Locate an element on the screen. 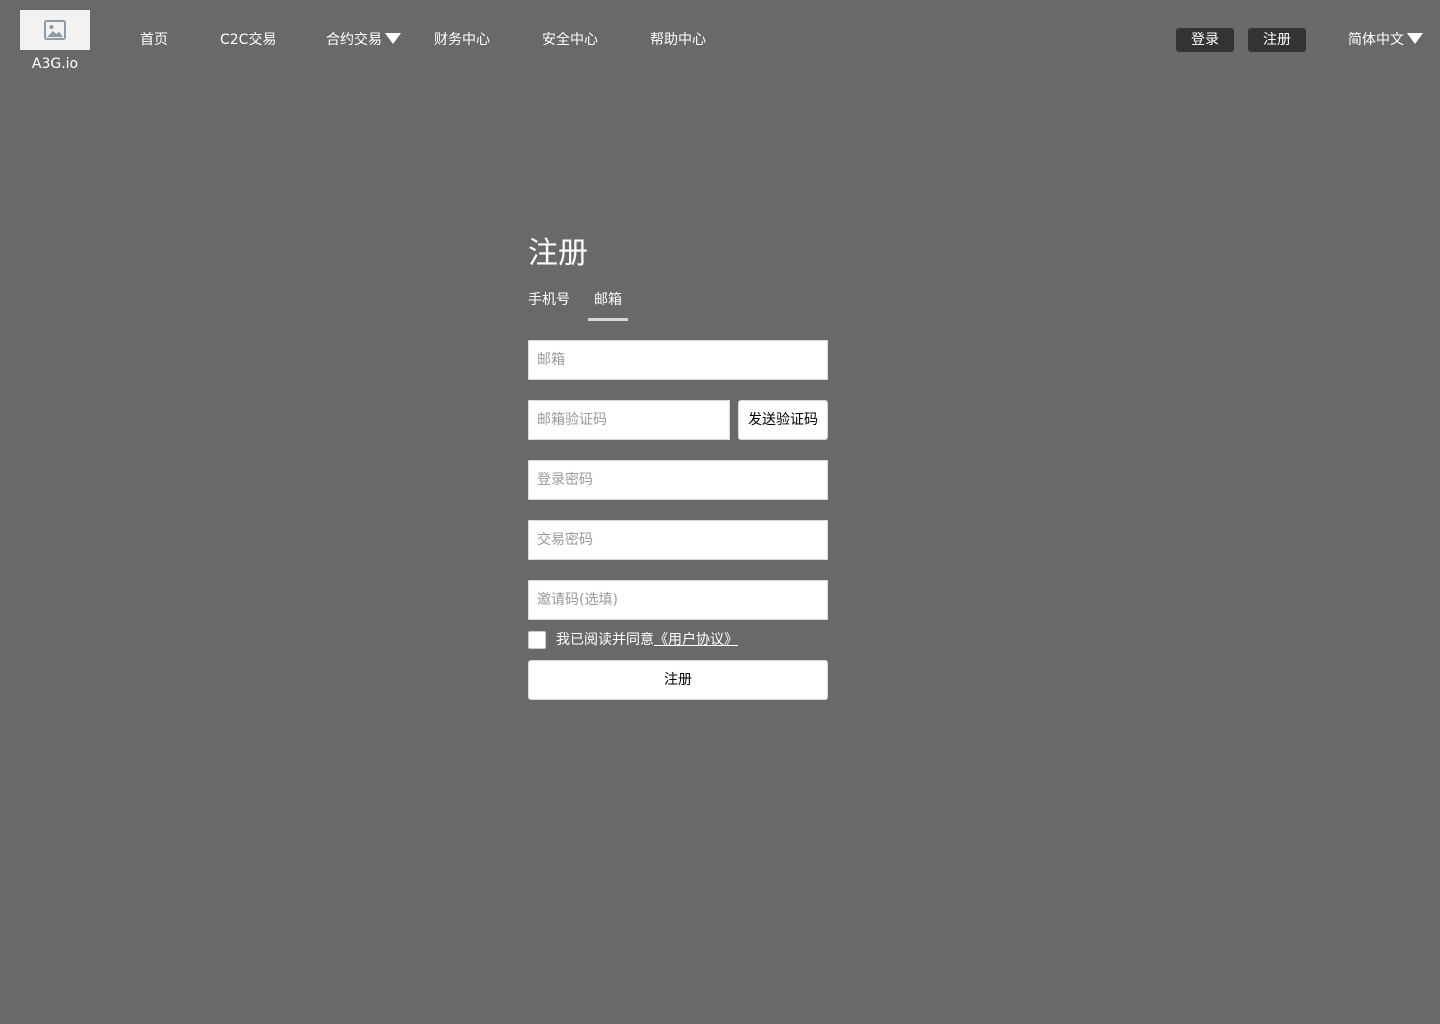  email-code-field is located at coordinates (629, 420).